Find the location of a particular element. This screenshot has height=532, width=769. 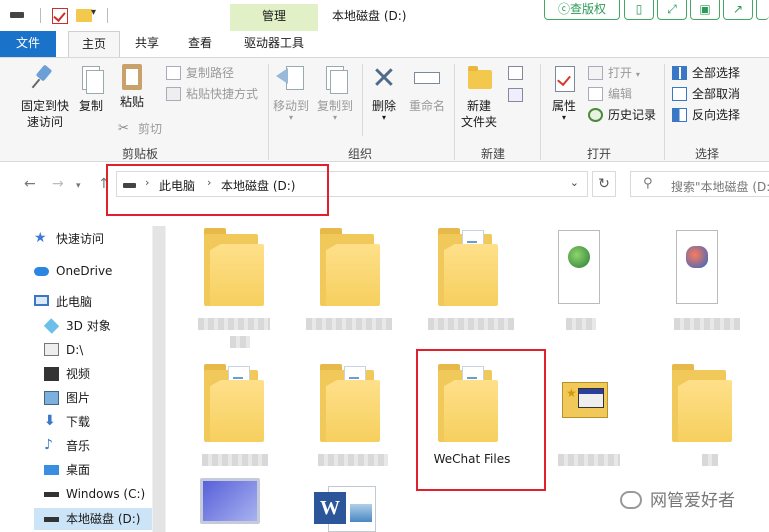

select-none-button: 全部取消 is located at coordinates (706, 94).